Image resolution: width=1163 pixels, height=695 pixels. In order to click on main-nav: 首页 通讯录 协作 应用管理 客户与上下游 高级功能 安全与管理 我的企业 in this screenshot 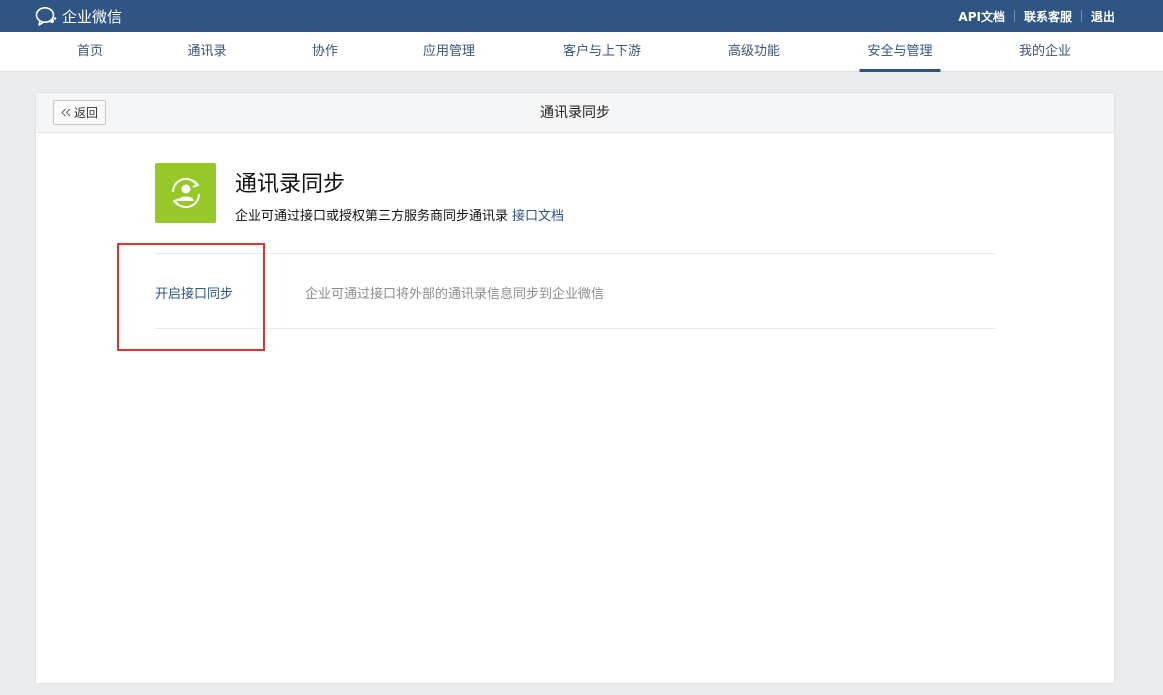, I will do `click(581, 52)`.